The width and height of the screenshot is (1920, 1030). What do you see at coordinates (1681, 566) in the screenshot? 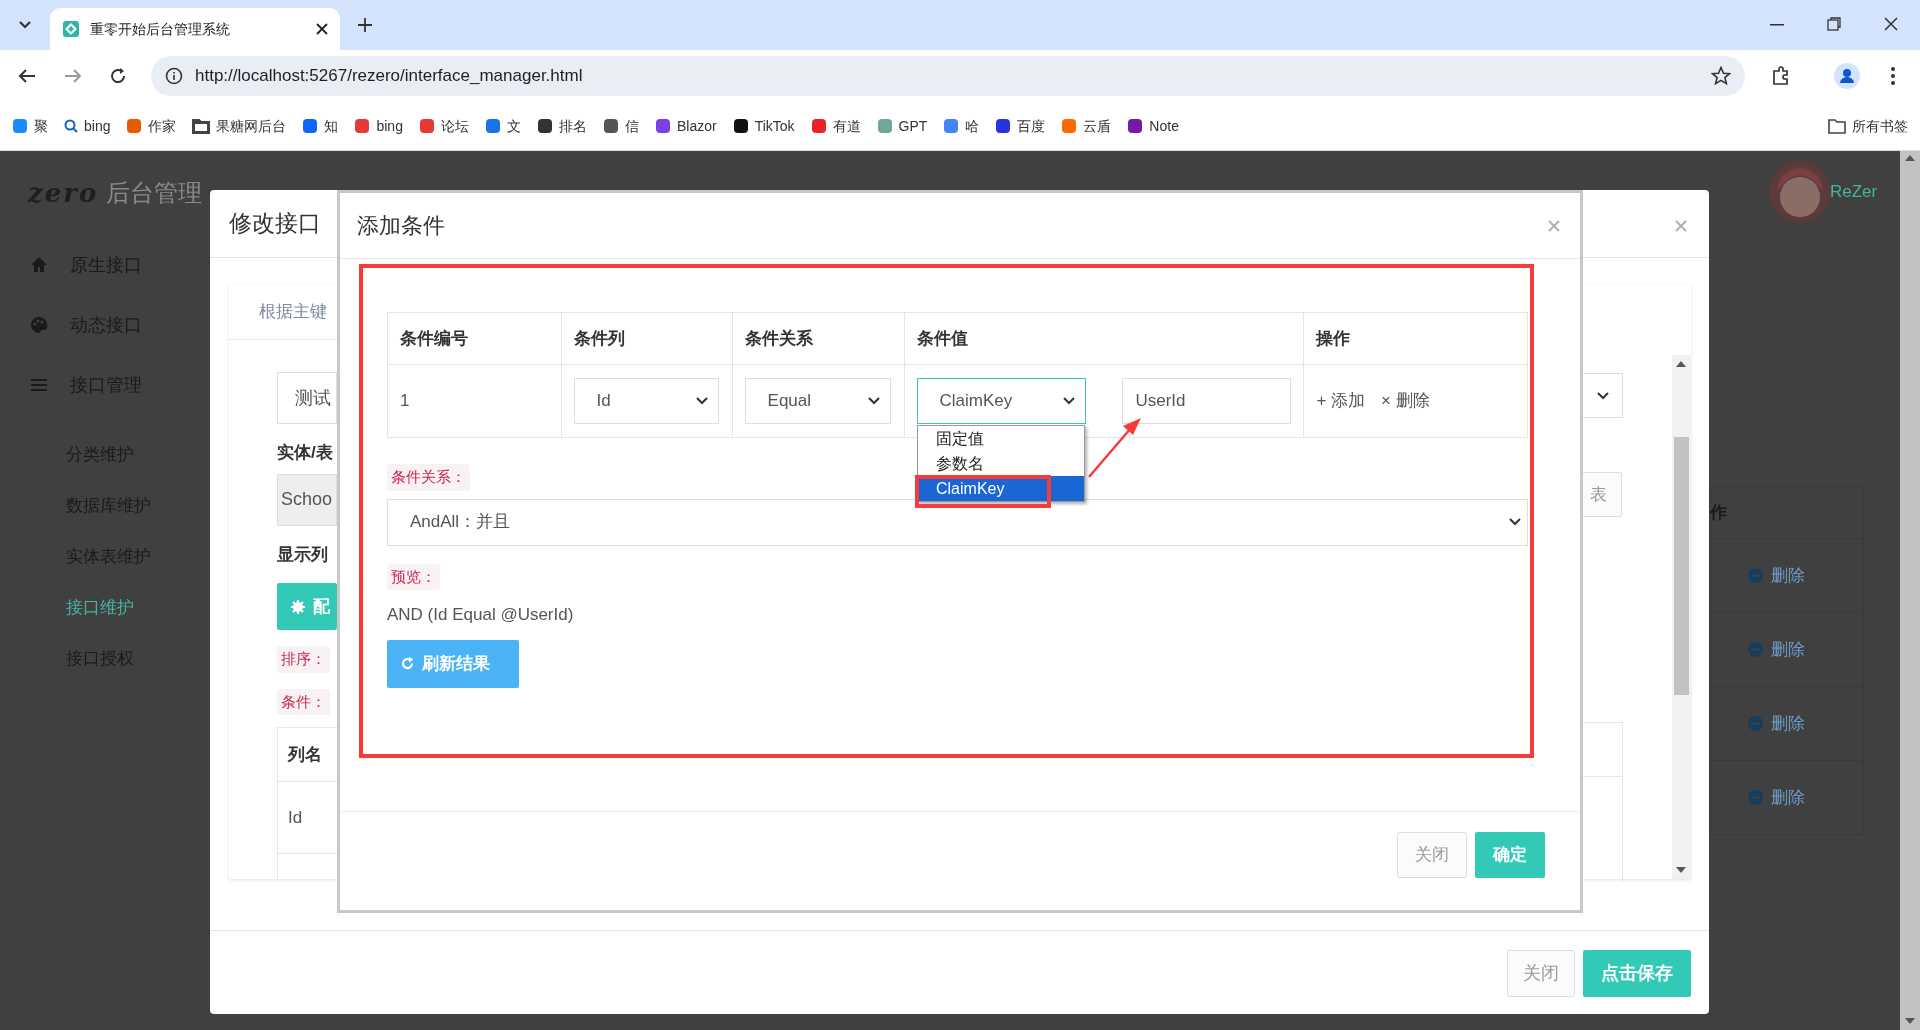
I see `scrollbar-thumb` at bounding box center [1681, 566].